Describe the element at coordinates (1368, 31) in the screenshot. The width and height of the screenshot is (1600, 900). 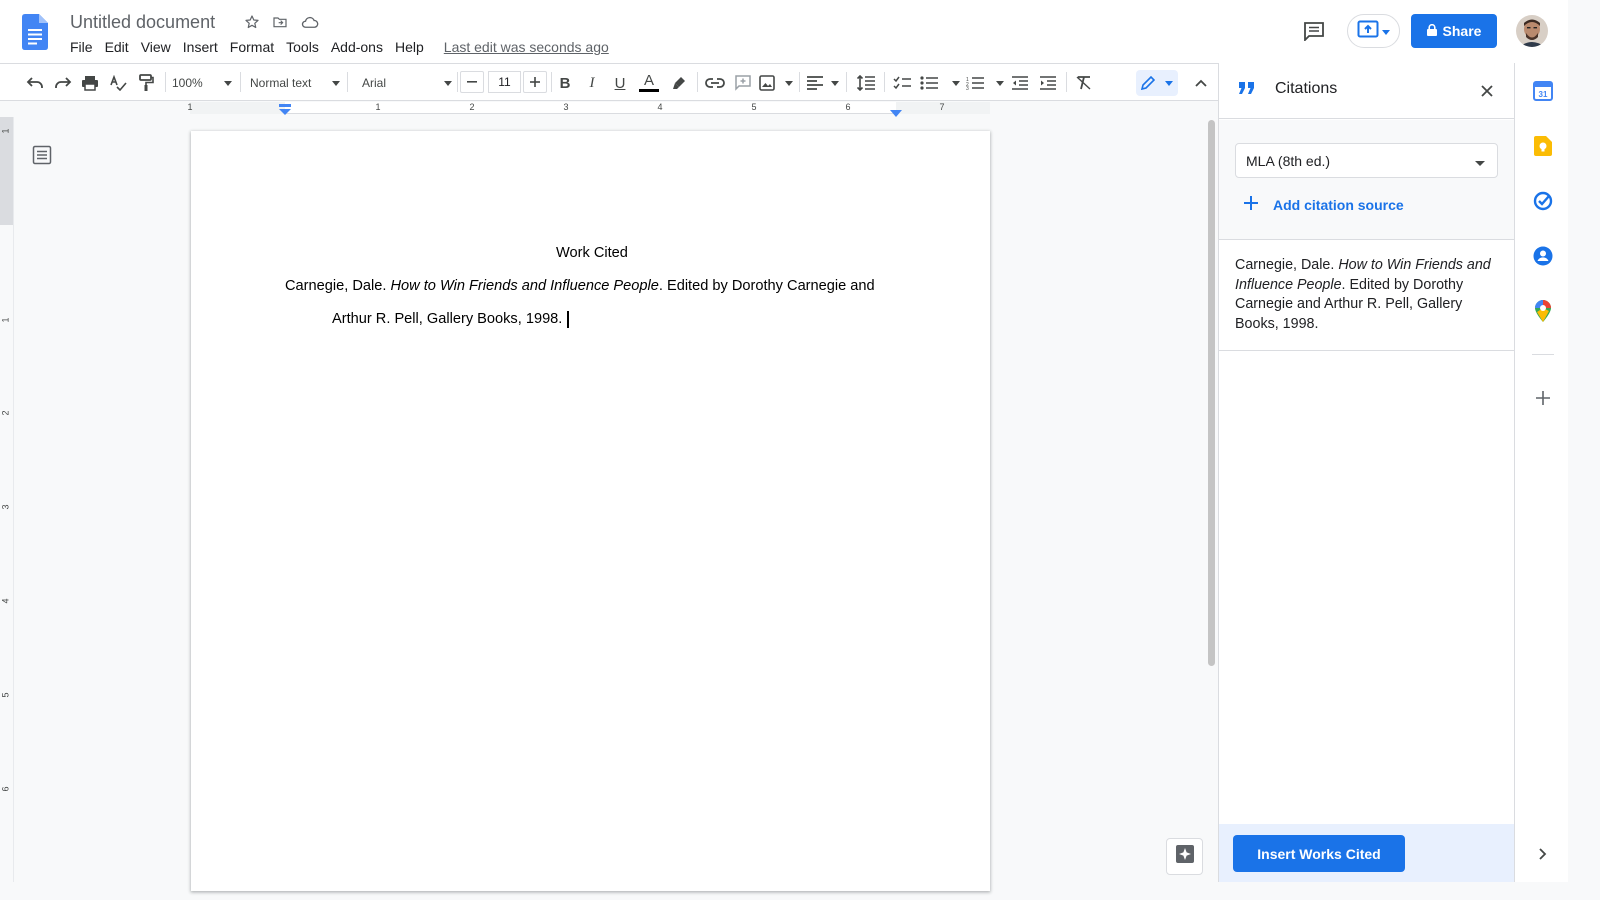
I see `present-icon` at that location.